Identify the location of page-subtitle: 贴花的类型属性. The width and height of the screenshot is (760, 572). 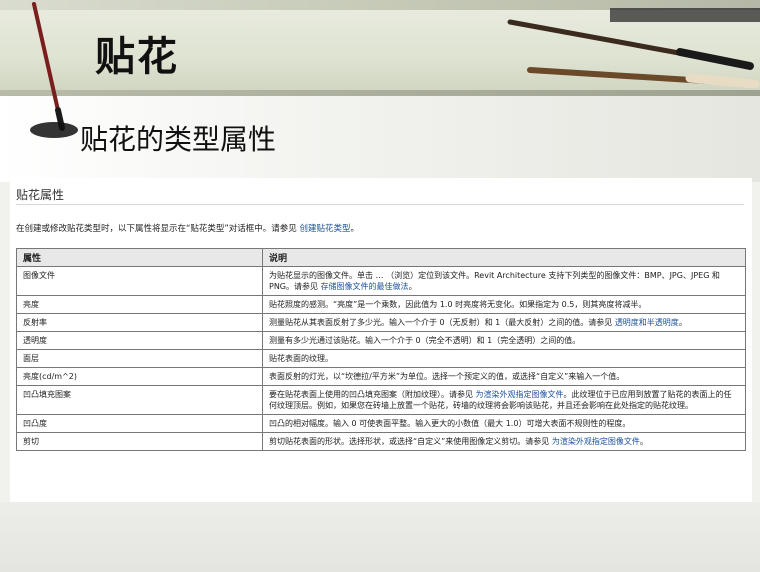
(178, 139).